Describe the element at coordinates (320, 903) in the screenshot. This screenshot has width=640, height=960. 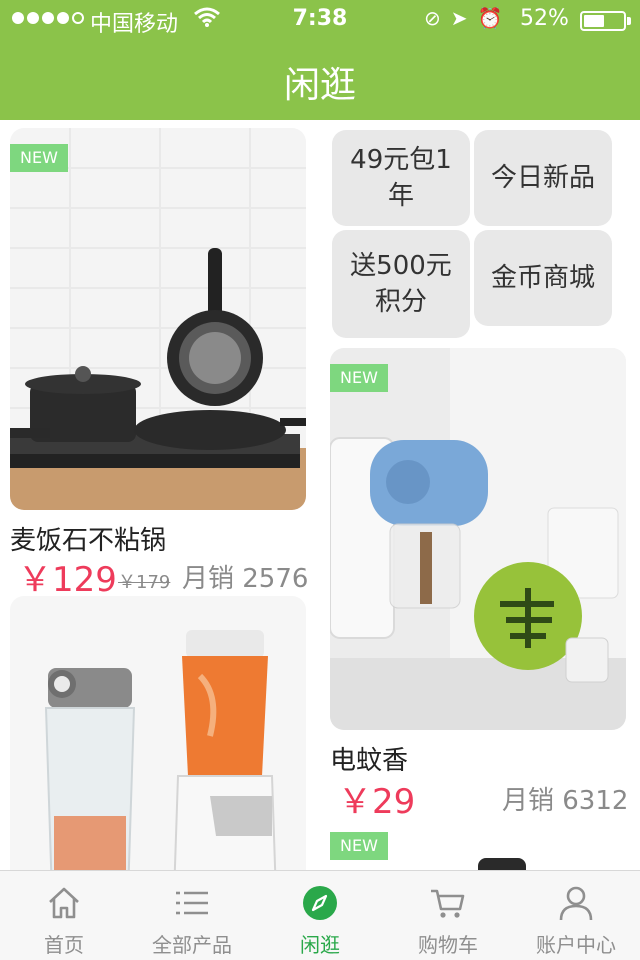
I see `compass-icon` at that location.